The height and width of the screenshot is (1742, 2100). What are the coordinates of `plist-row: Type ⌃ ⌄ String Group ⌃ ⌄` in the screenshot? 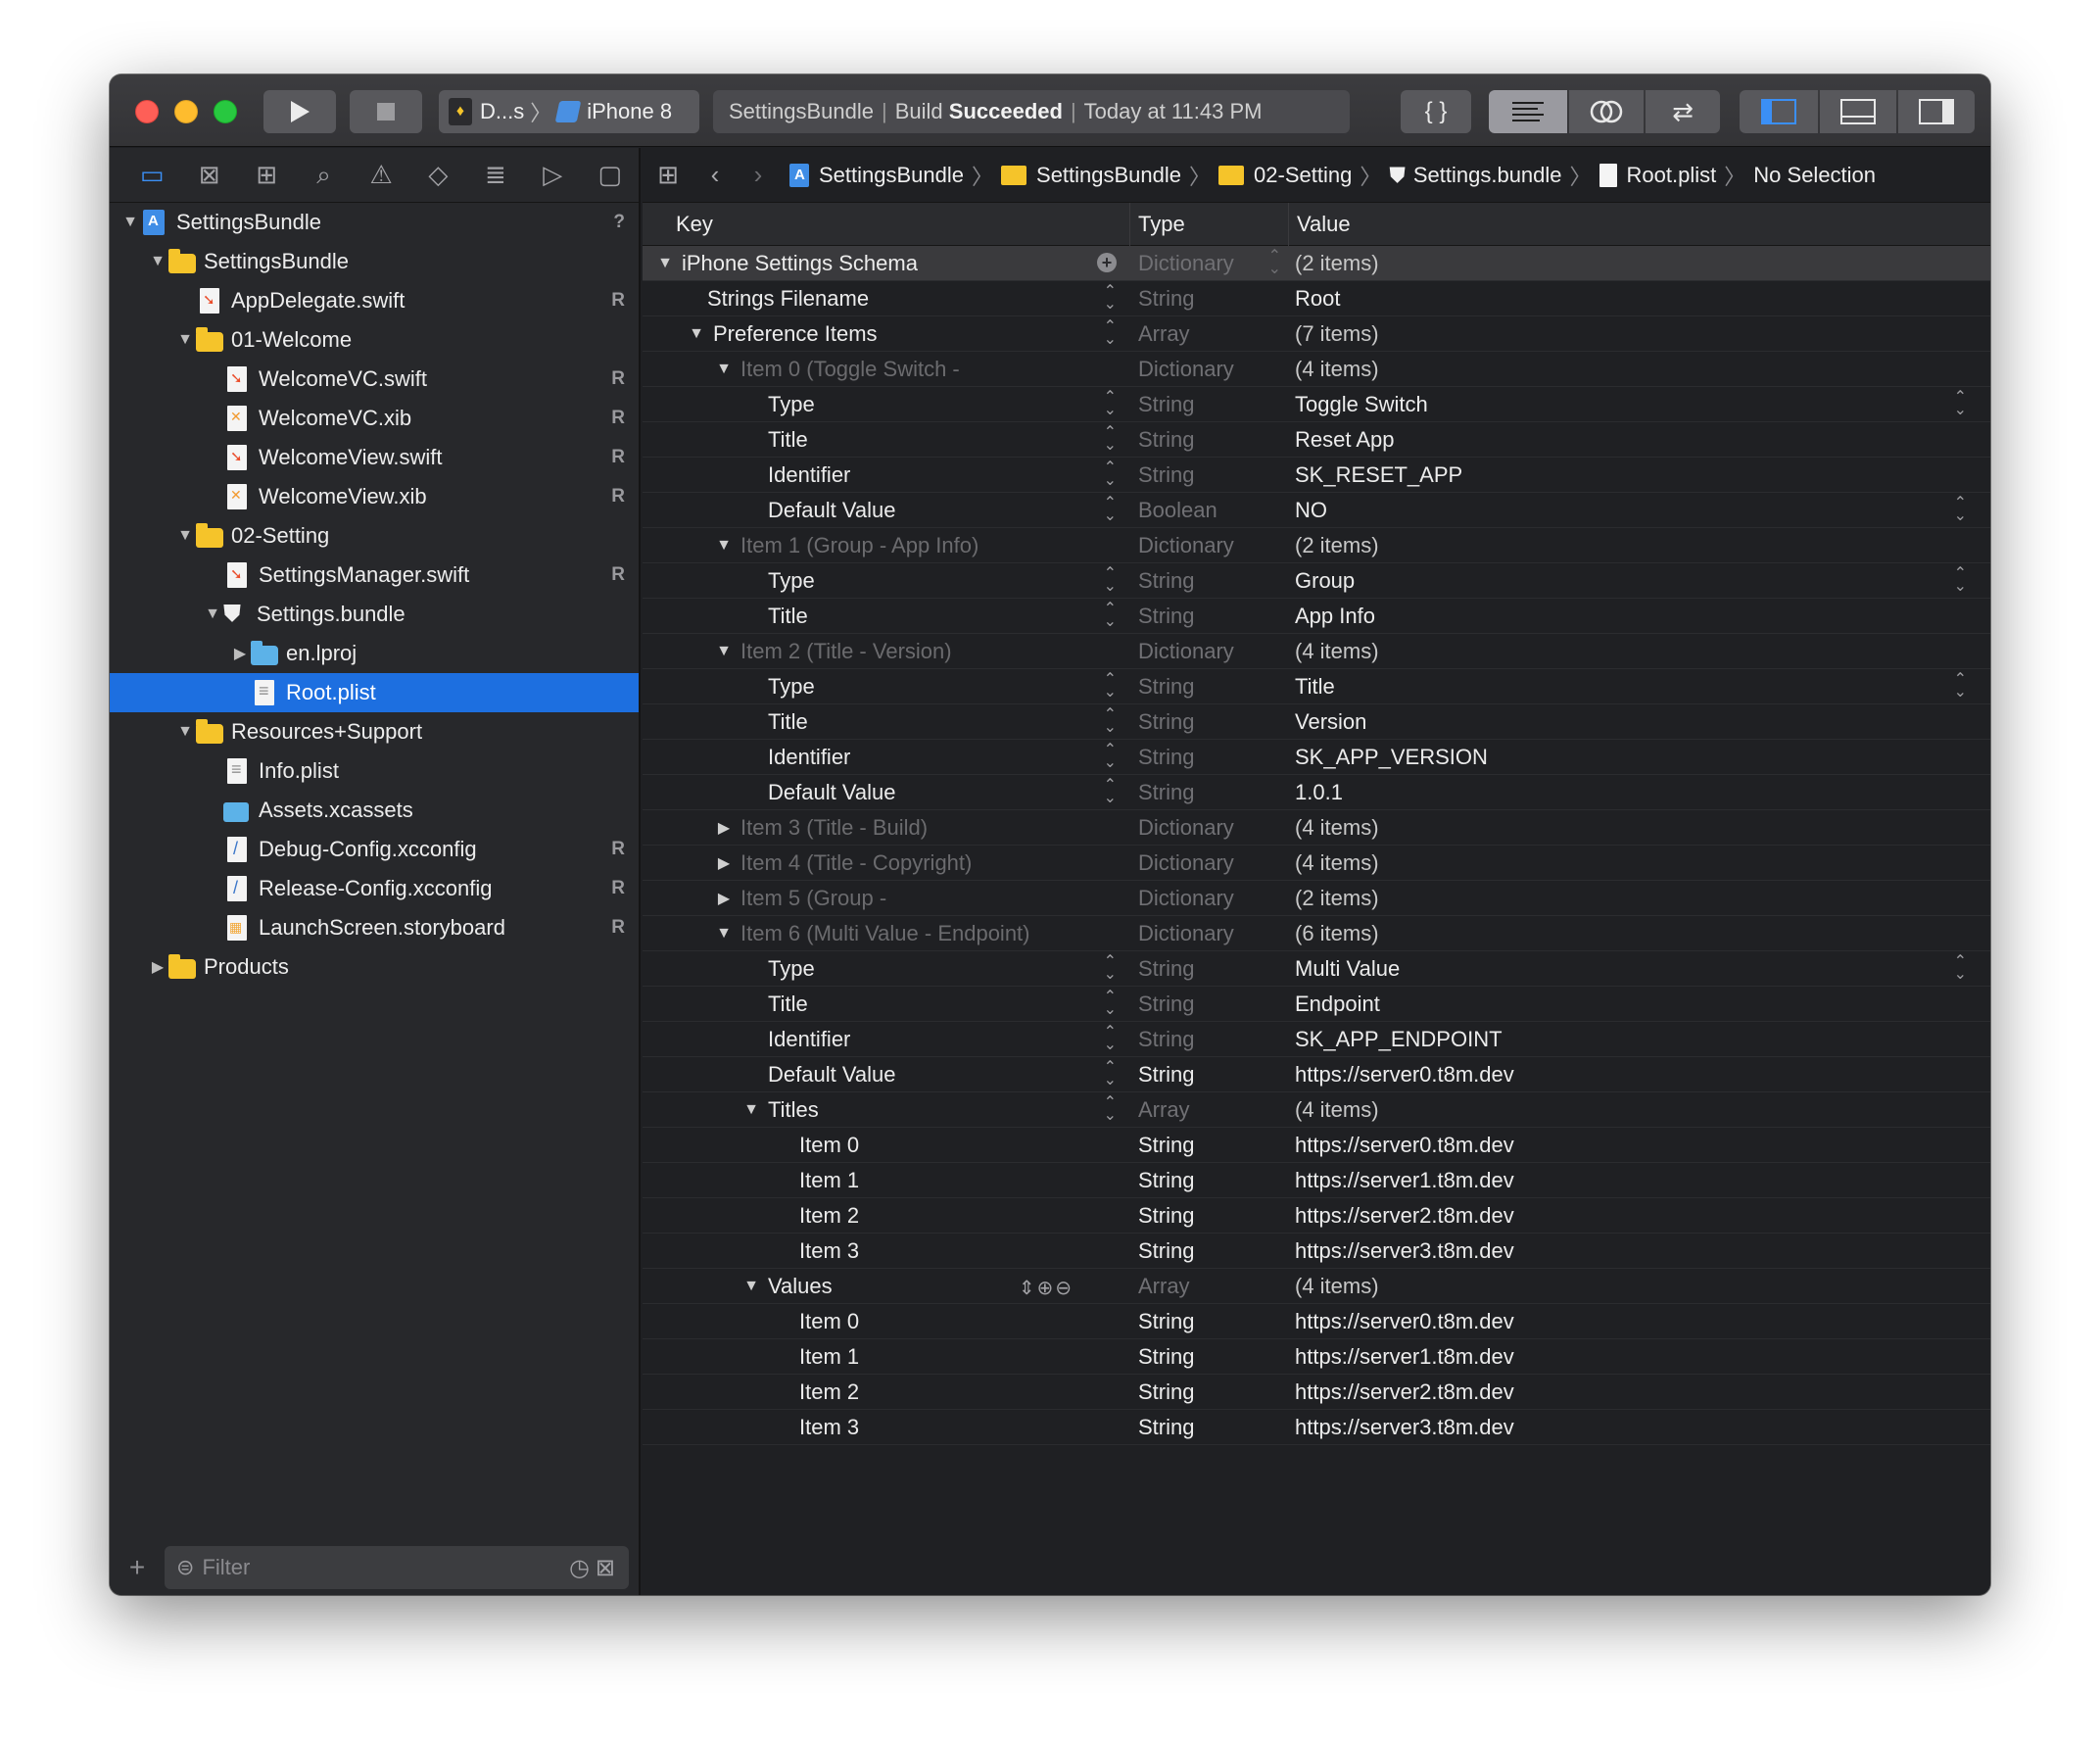 It's located at (1316, 581).